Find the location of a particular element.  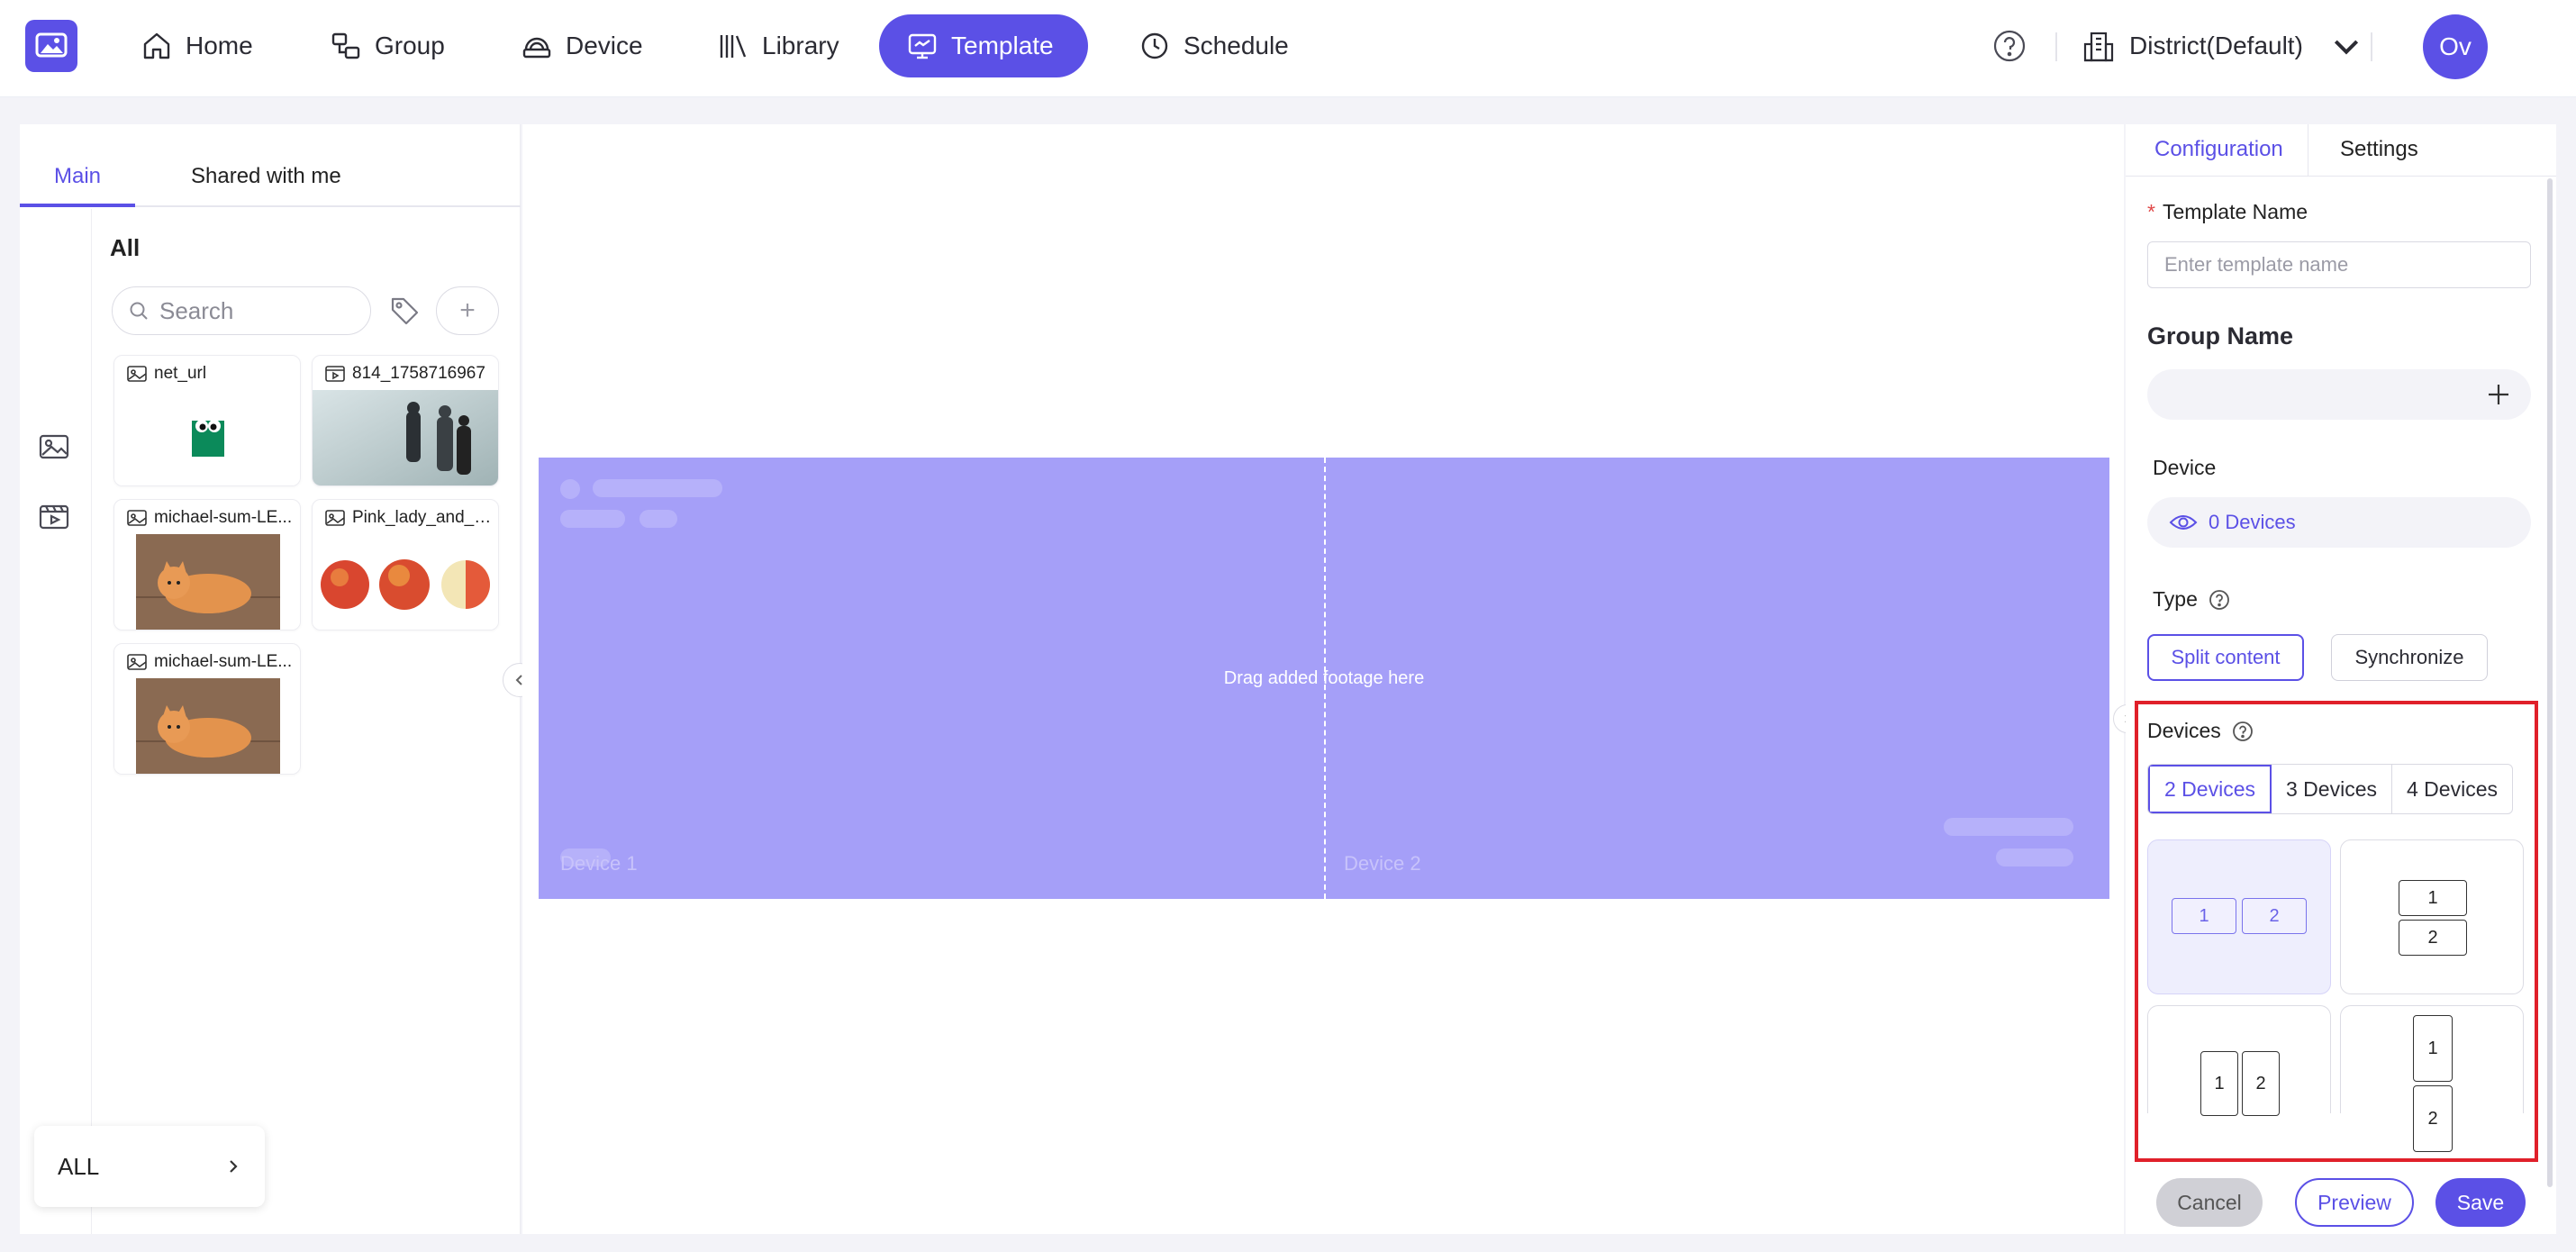

filter-all-label: ALL is located at coordinates (79, 1166).